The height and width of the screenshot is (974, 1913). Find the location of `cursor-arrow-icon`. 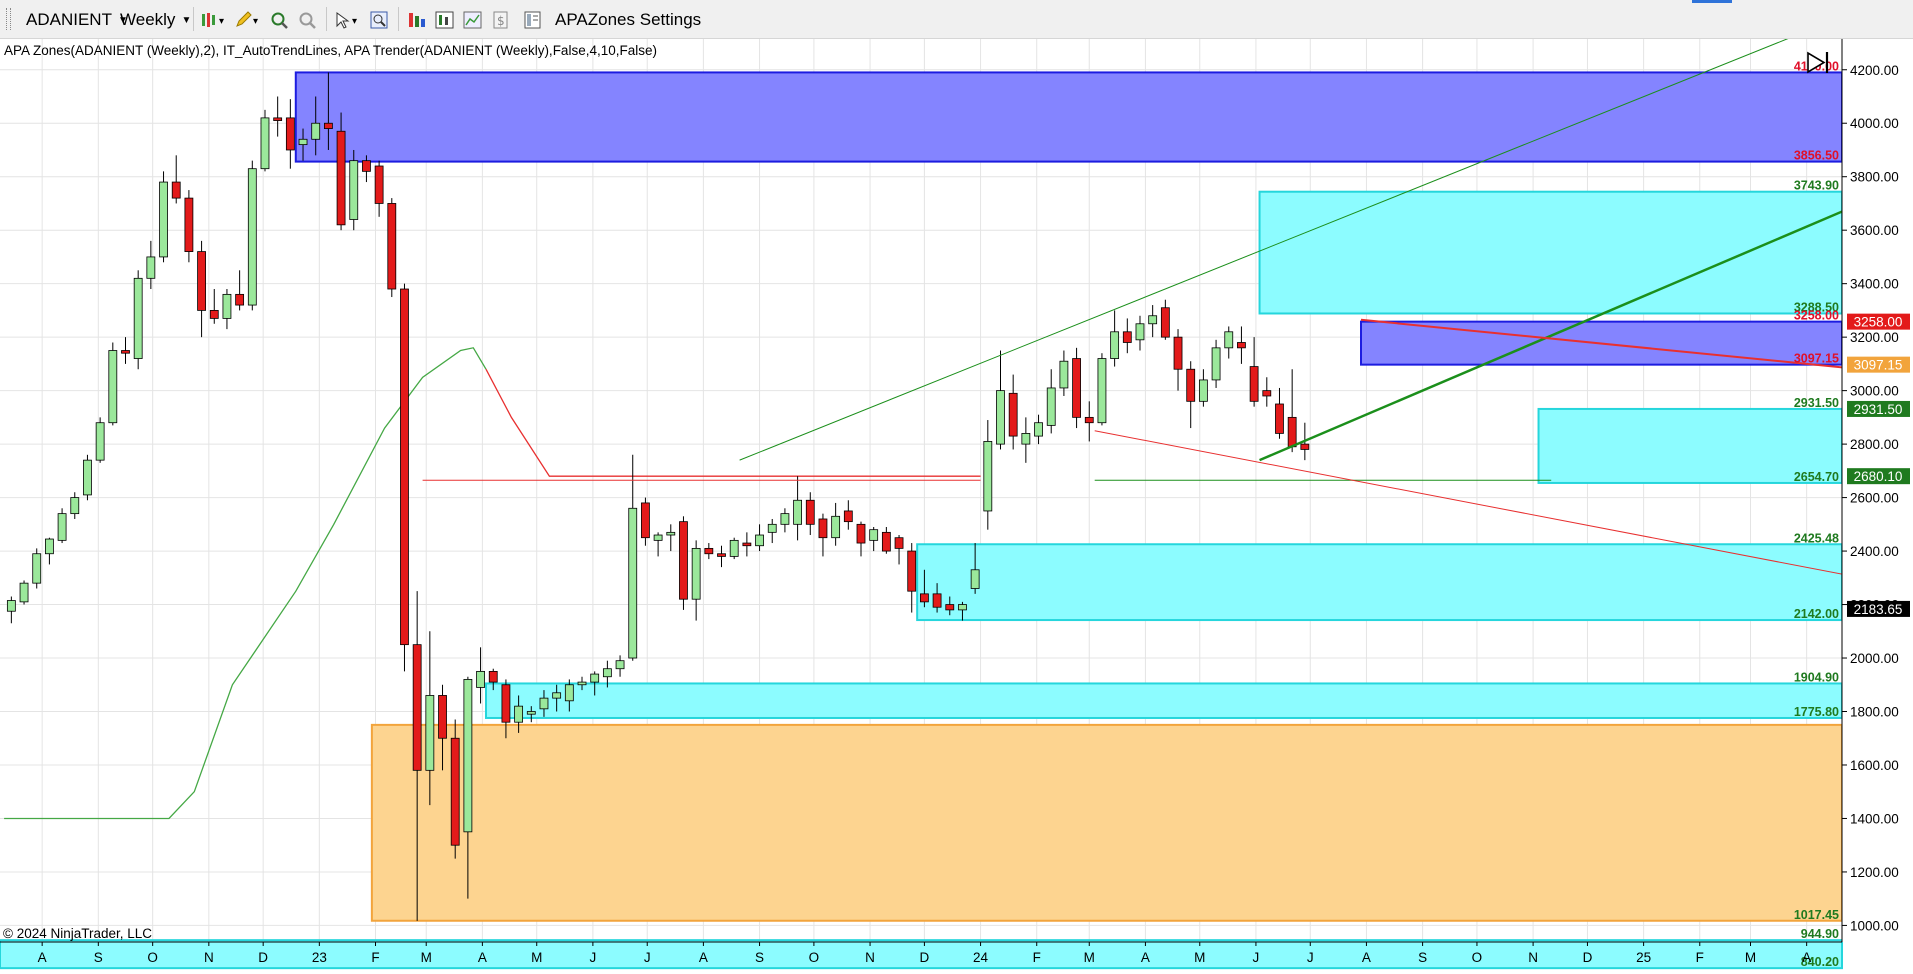

cursor-arrow-icon is located at coordinates (343, 20).